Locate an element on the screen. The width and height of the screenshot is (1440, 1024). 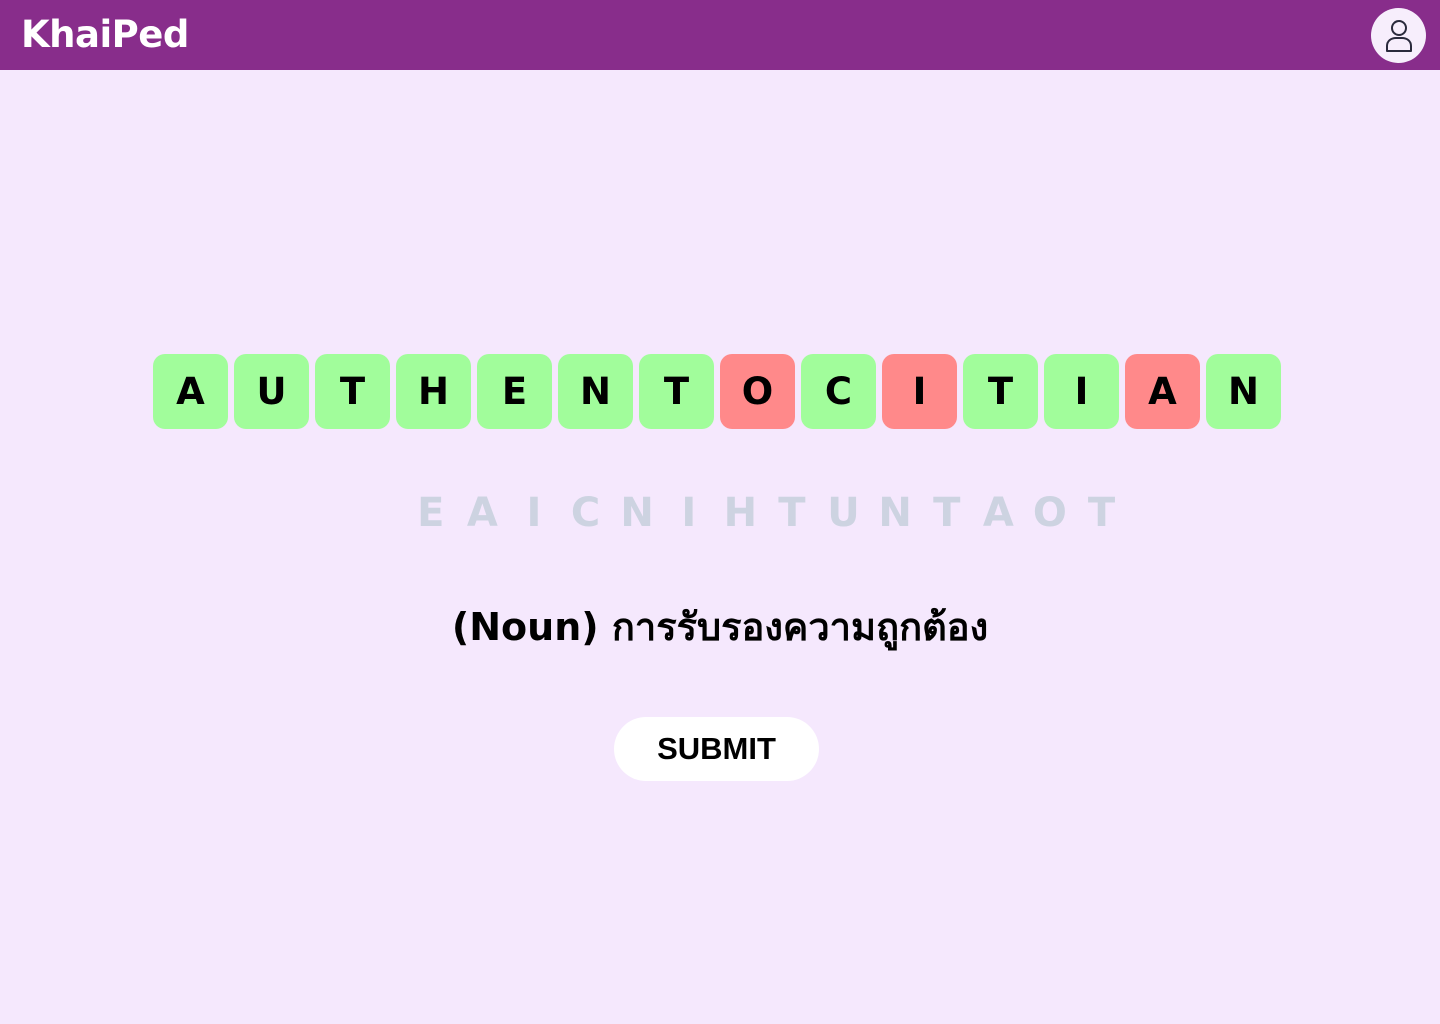
answer-tiles: AUTHENTOCITIAN is located at coordinates (717, 391).